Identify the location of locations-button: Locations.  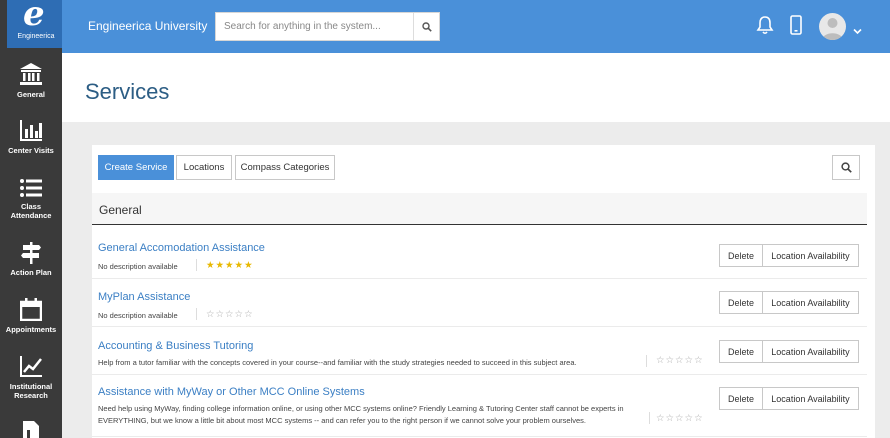
(204, 167).